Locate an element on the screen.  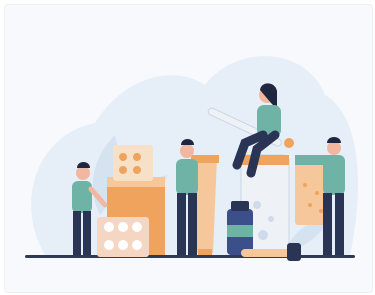
blister-pack is located at coordinates (123, 237).